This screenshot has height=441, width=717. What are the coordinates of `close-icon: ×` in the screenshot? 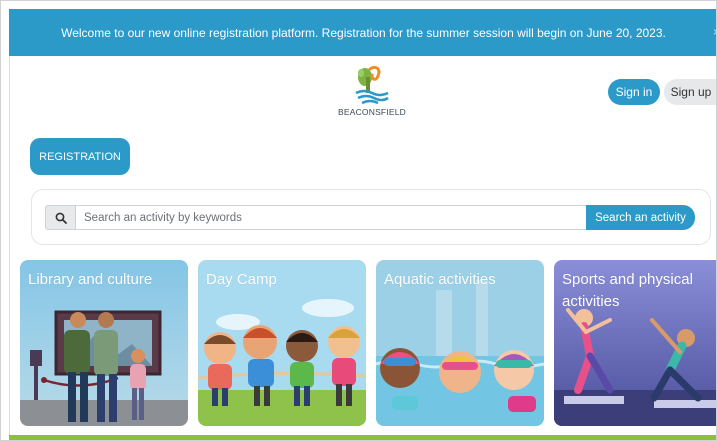 It's located at (714, 32).